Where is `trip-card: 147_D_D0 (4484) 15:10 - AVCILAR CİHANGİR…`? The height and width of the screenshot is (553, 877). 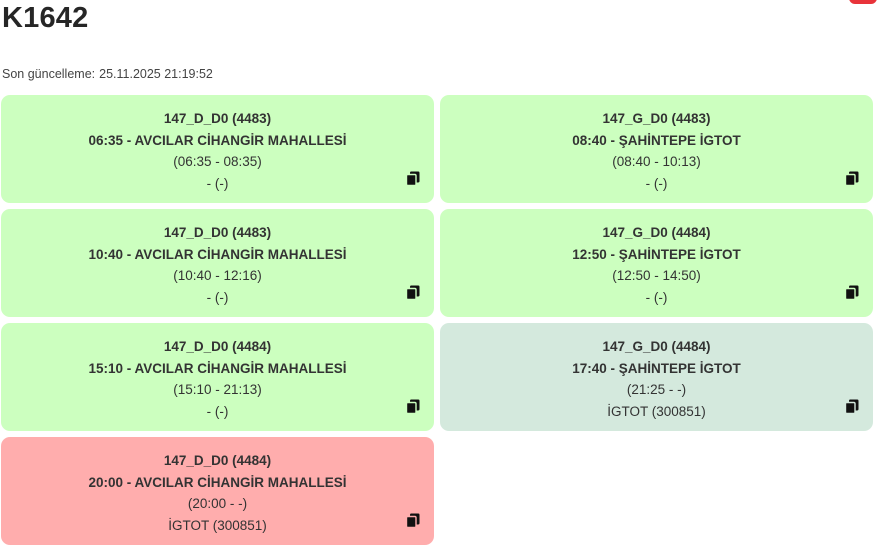
trip-card: 147_D_D0 (4484) 15:10 - AVCILAR CİHANGİR… is located at coordinates (217, 377).